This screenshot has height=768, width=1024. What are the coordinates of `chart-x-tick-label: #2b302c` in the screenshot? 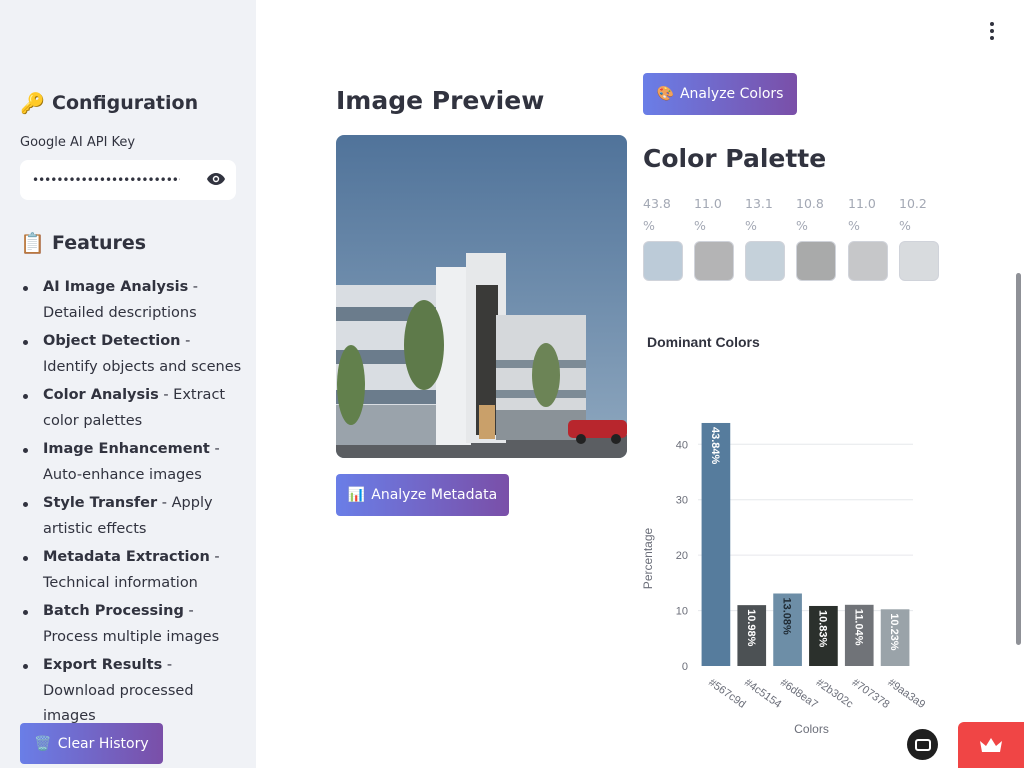 It's located at (835, 694).